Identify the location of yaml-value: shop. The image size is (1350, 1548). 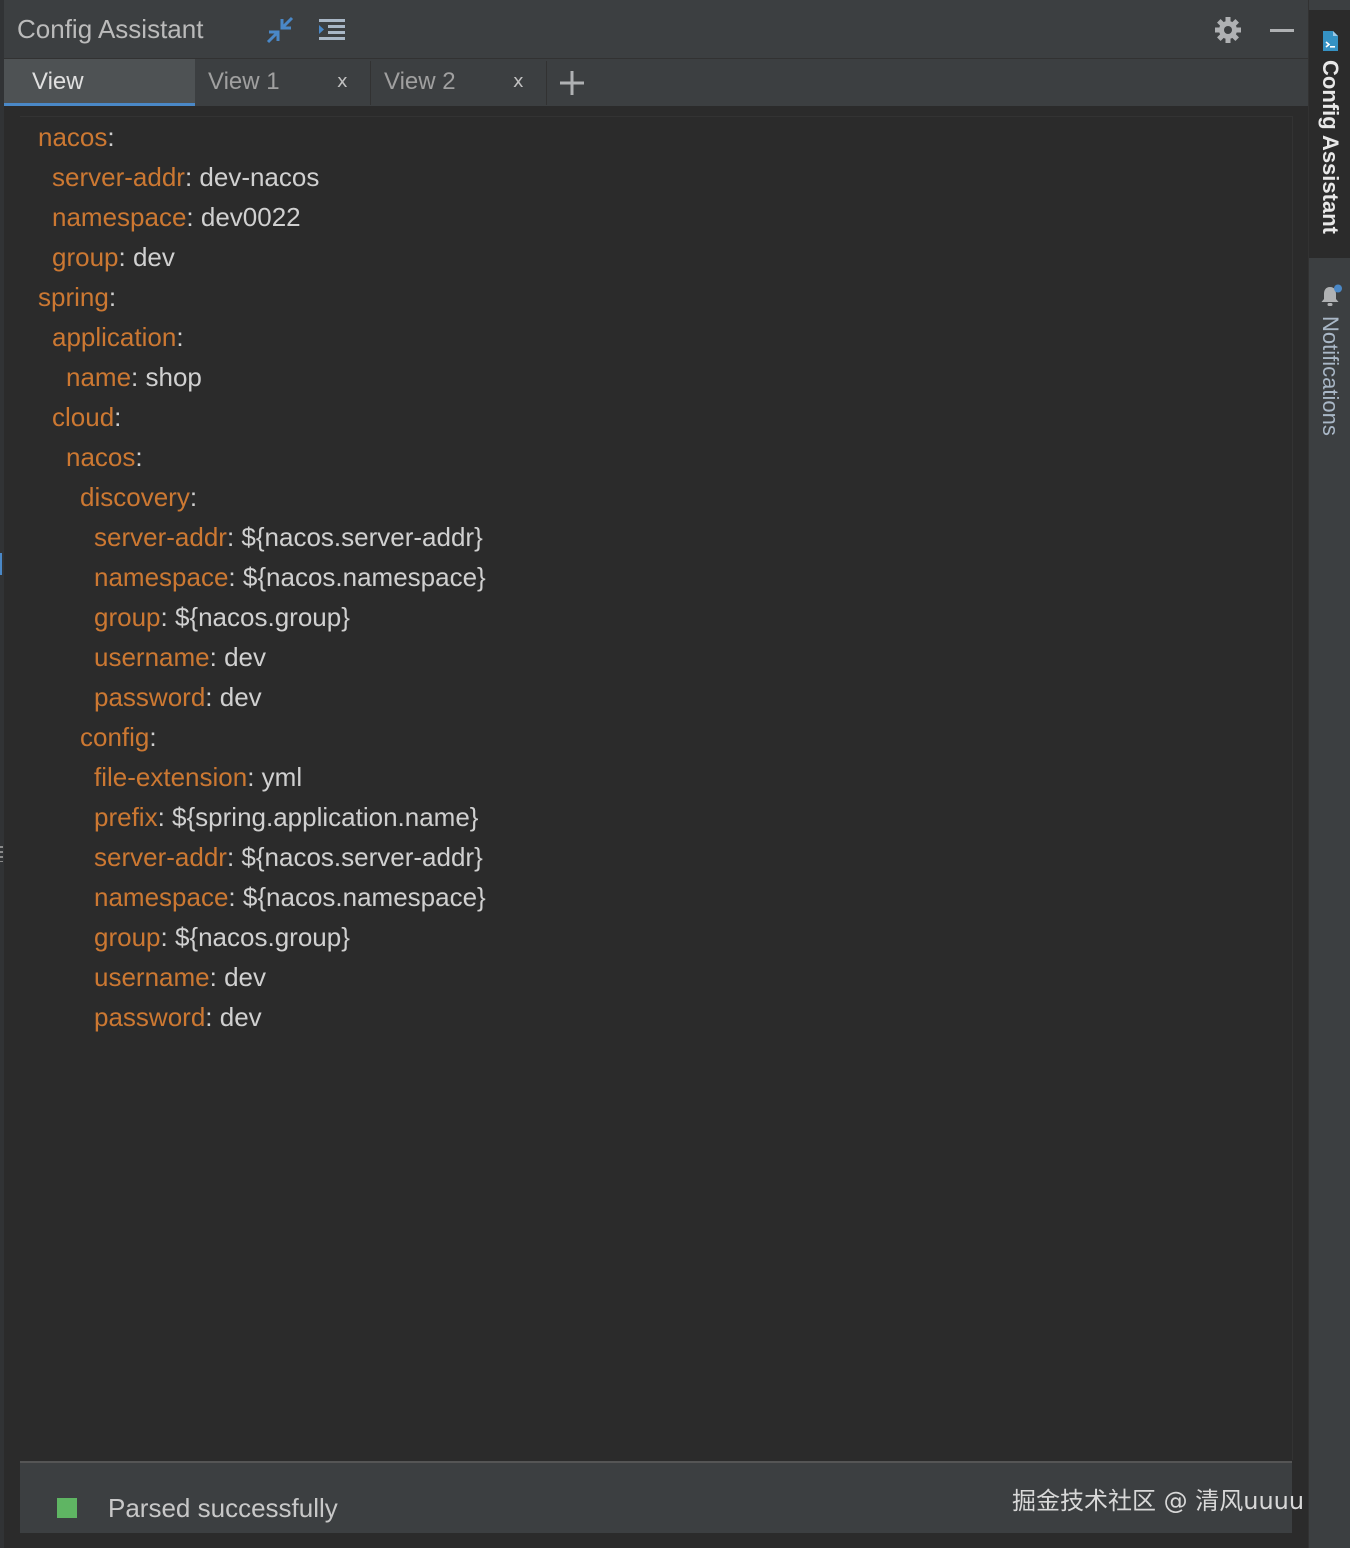
(170, 377).